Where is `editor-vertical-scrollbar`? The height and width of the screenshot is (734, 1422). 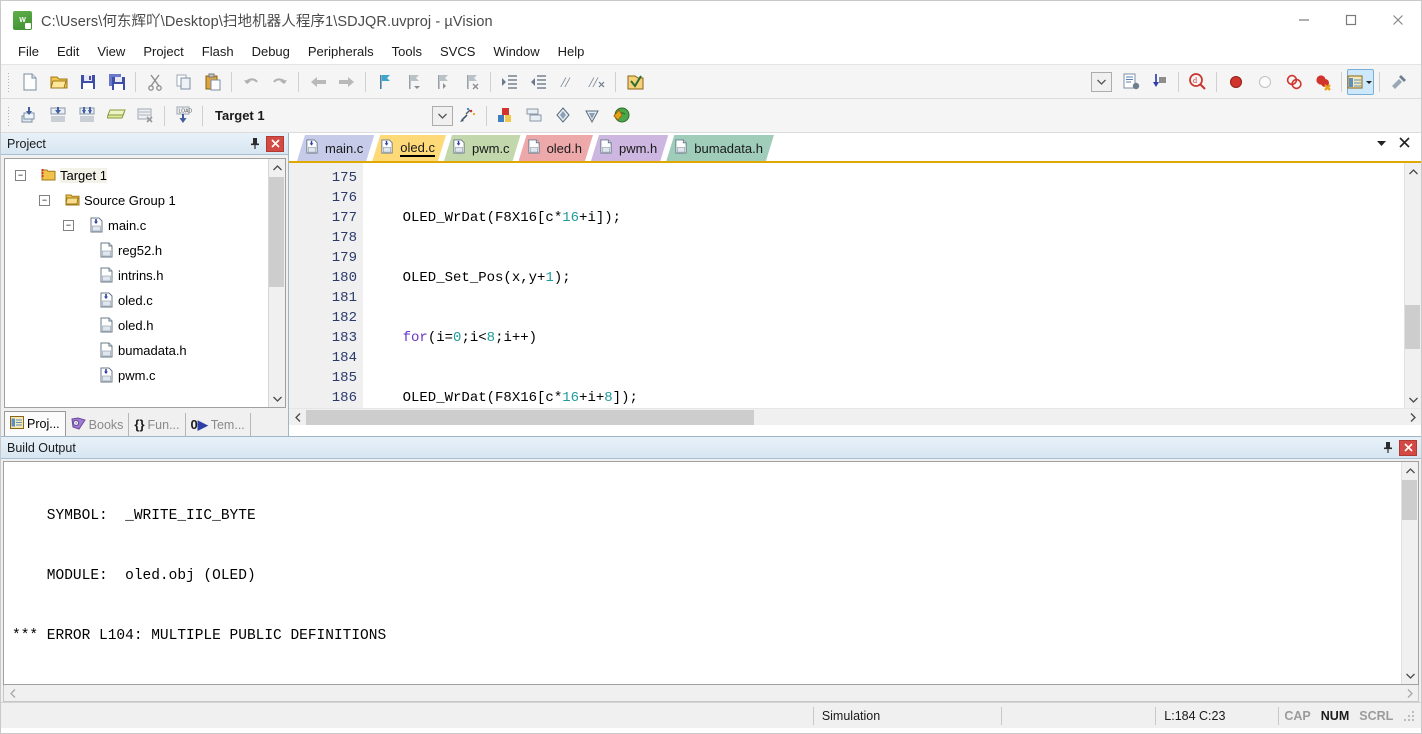
editor-vertical-scrollbar is located at coordinates (1412, 285).